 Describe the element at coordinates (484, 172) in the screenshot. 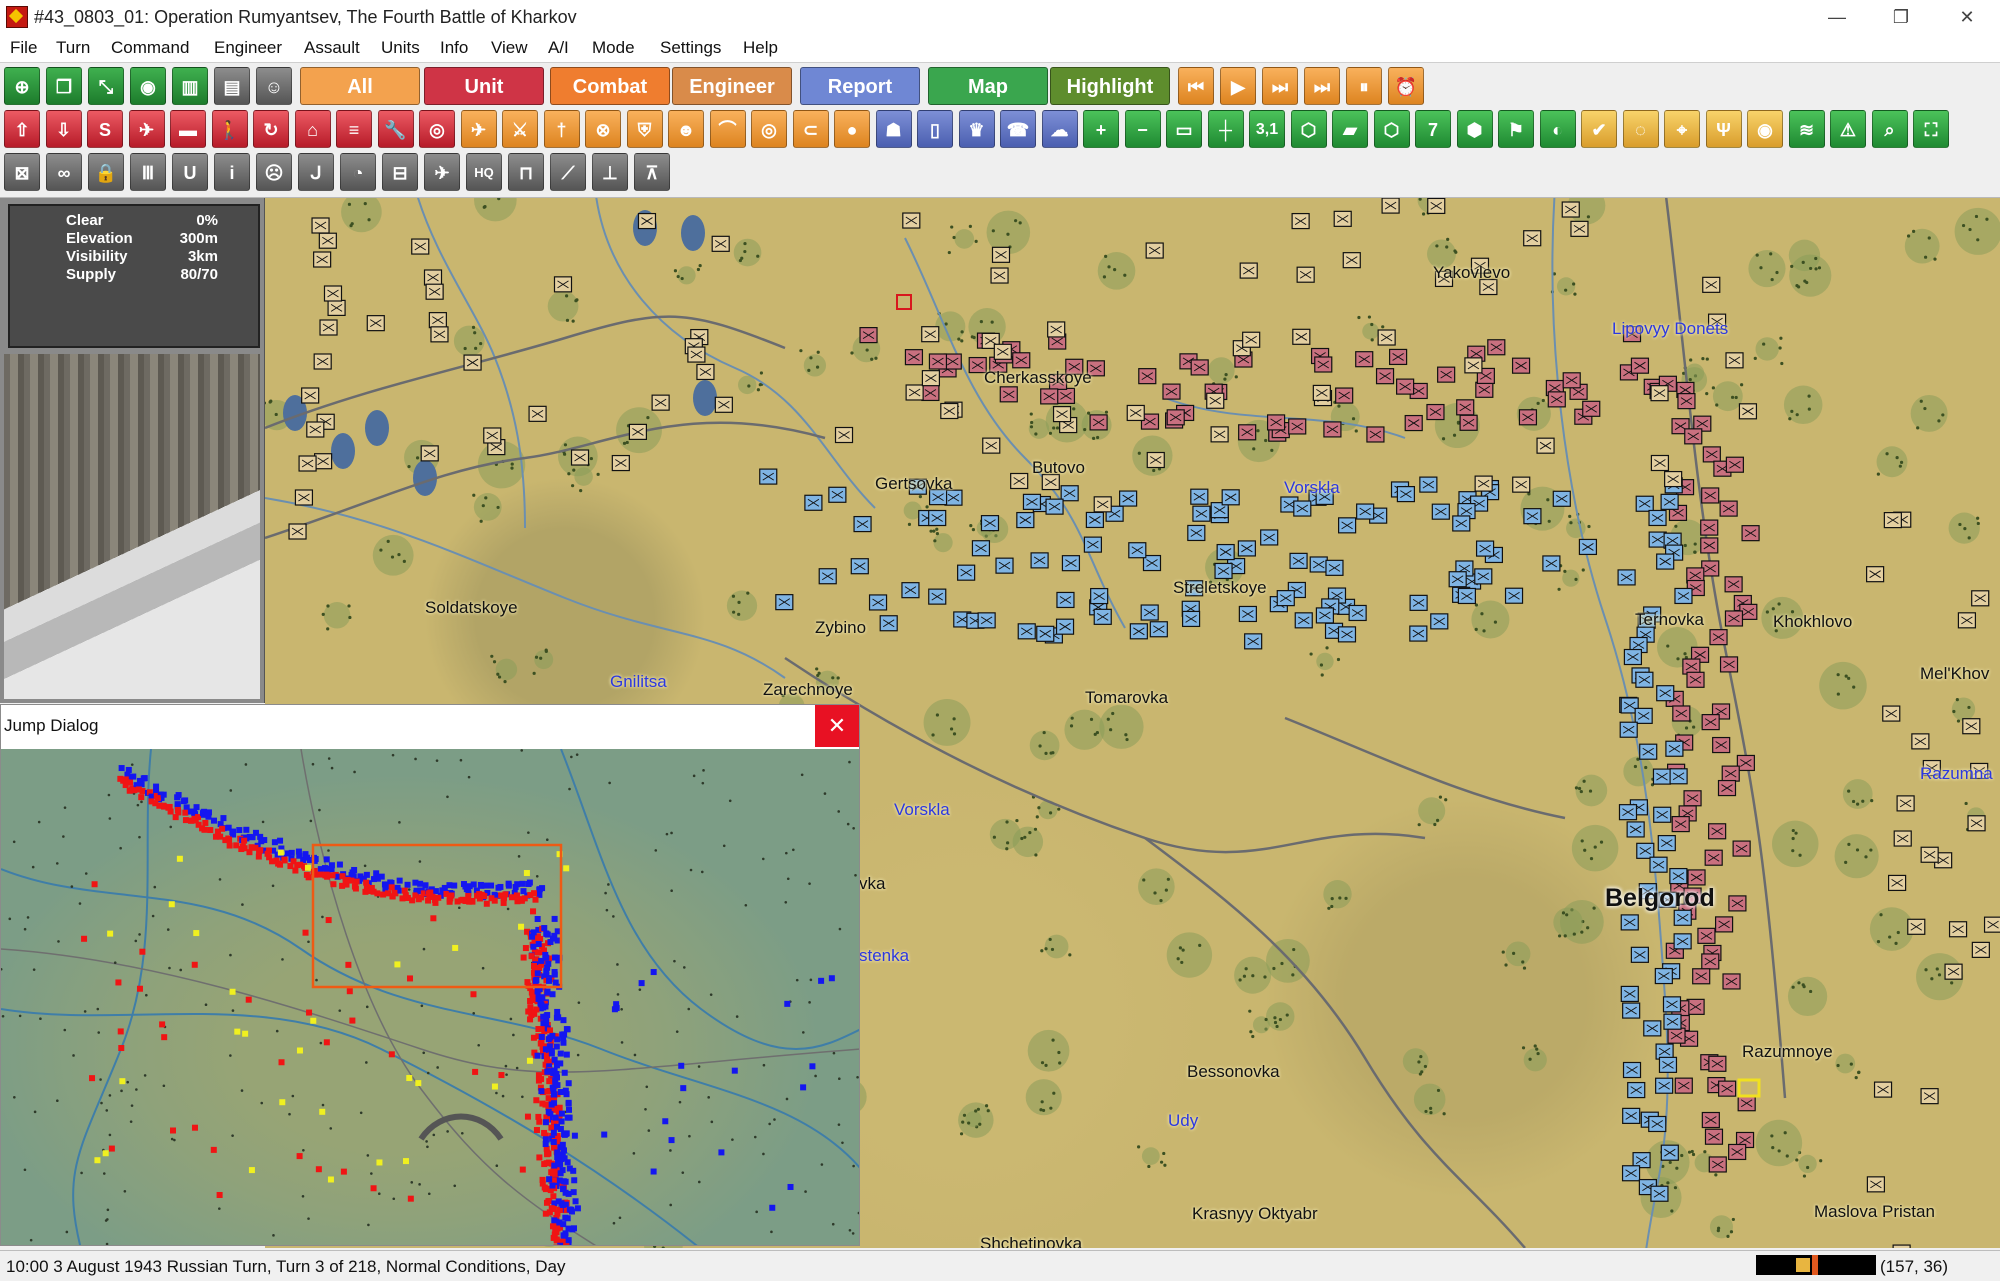

I see `hq-icon: HQ` at that location.